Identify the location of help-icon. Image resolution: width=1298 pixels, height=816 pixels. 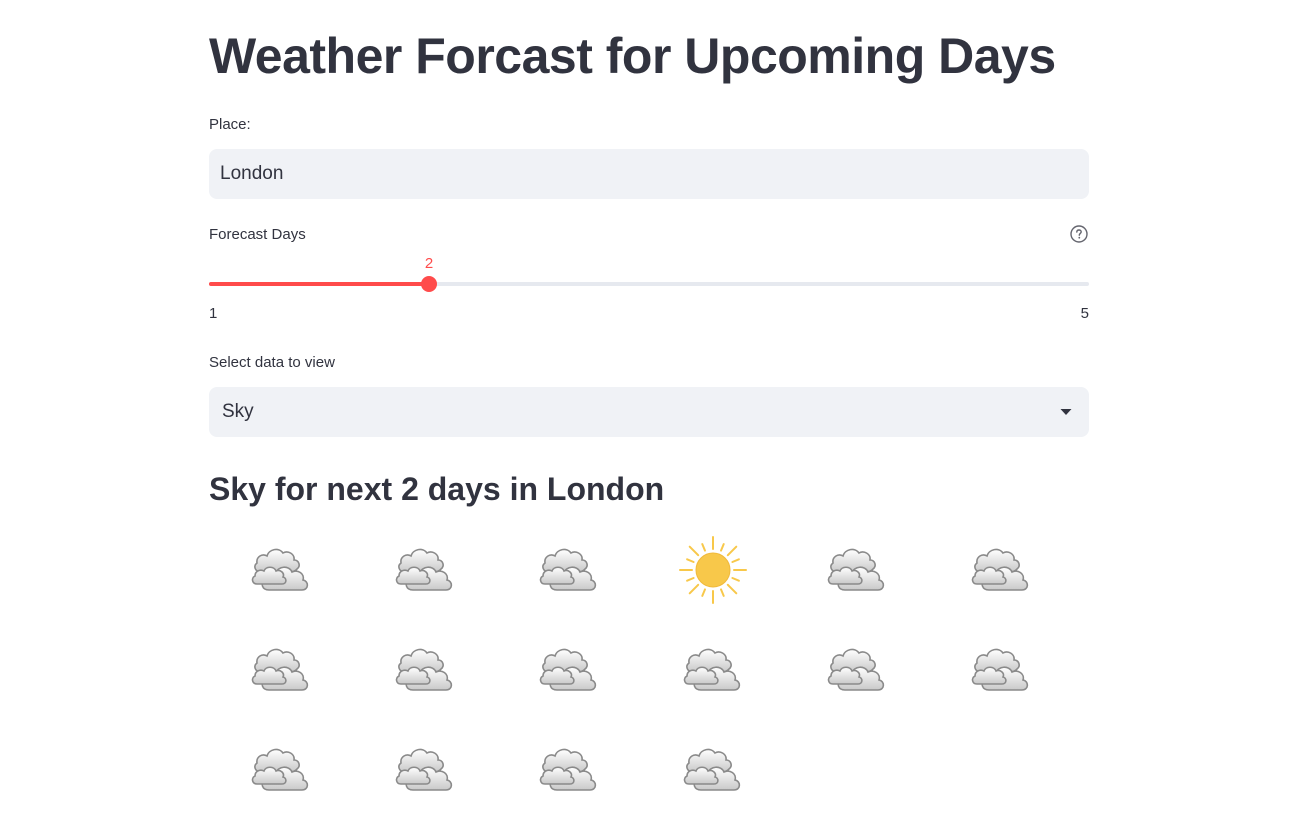
(1079, 234).